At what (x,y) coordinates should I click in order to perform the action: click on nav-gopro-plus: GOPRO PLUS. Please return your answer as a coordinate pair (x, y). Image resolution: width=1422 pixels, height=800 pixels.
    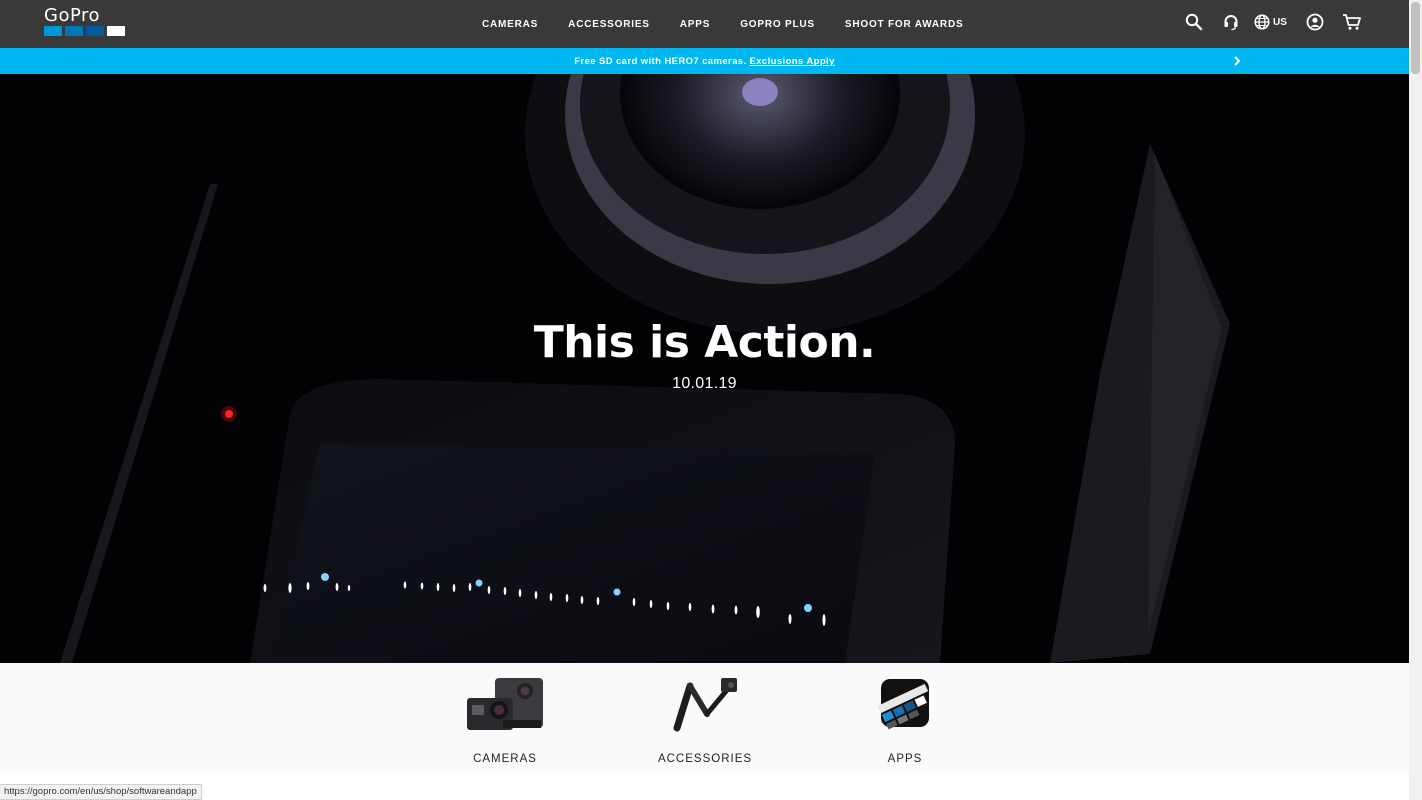
    Looking at the image, I should click on (777, 24).